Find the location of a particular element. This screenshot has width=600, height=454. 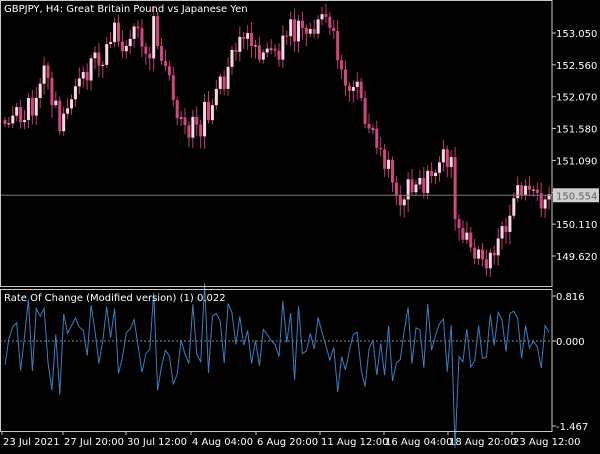

indicator-axis: 0.816 0.000 -1.467 is located at coordinates (570, 362).